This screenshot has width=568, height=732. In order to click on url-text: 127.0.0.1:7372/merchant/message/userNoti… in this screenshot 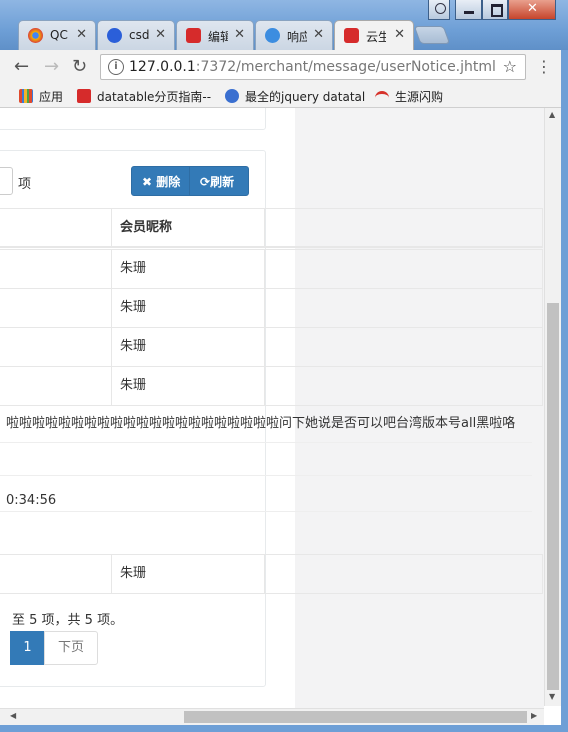, I will do `click(312, 67)`.